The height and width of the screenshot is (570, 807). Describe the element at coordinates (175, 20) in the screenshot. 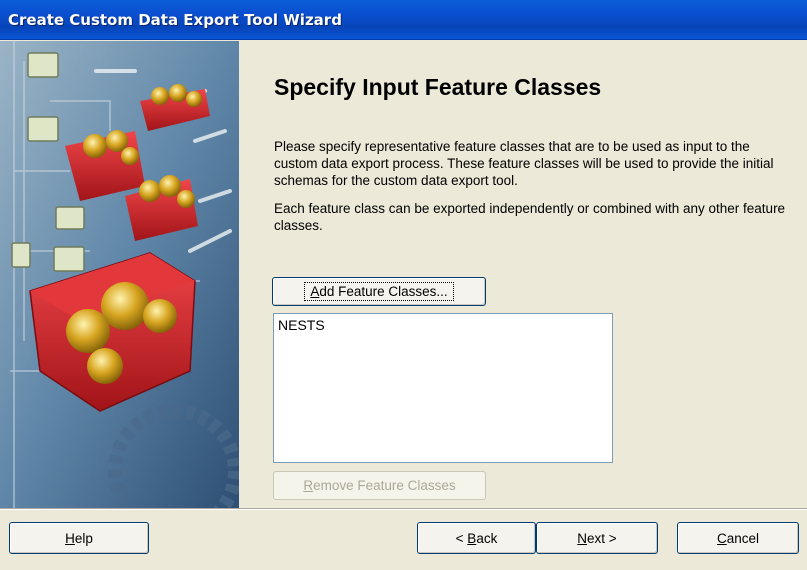

I see `window-title: Create Custom Data Export Tool Wizard` at that location.